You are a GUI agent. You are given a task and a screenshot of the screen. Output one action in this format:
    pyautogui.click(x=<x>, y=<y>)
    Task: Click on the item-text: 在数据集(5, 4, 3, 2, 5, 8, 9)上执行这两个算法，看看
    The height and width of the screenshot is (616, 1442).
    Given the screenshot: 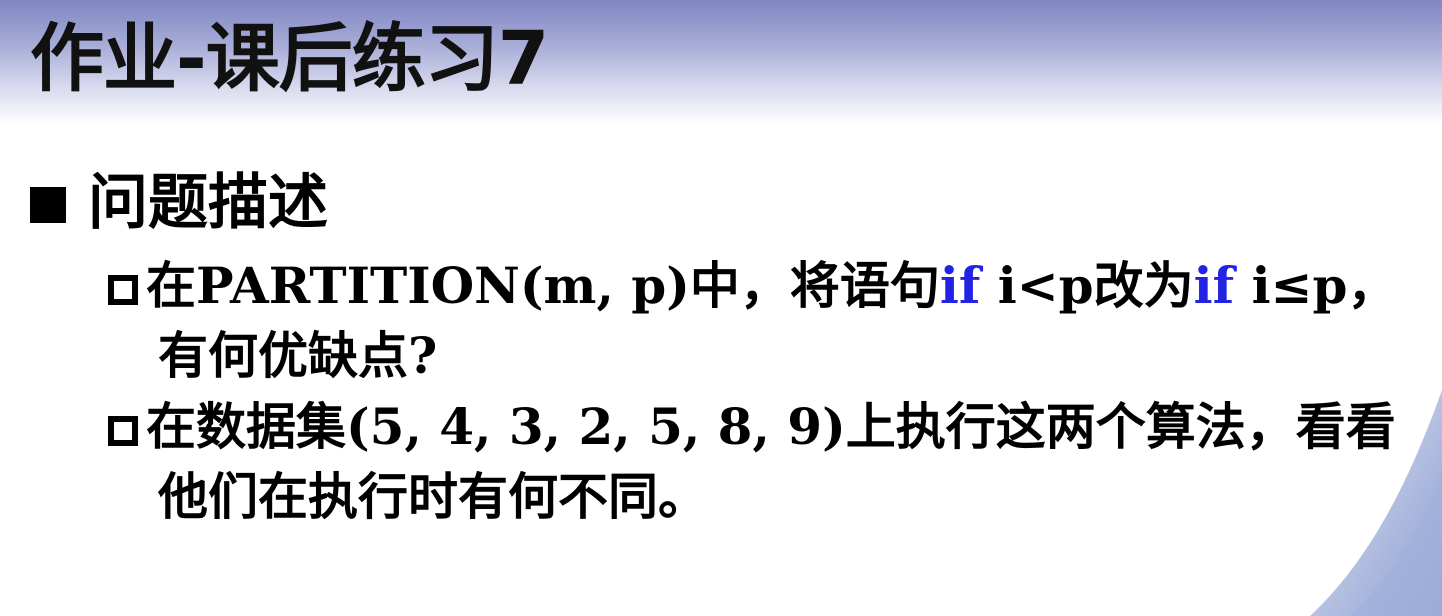 What is the action you would take?
    pyautogui.click(x=771, y=426)
    